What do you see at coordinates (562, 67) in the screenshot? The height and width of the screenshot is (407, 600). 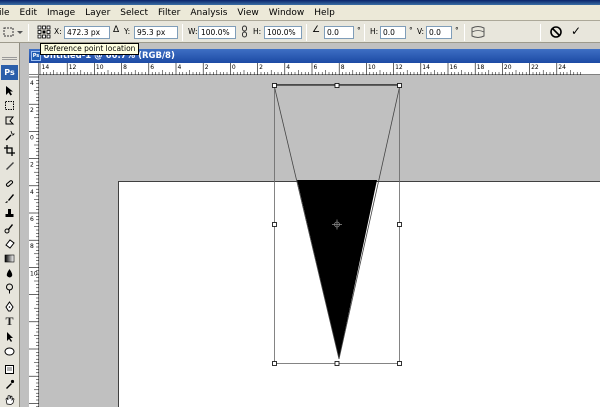 I see `ruler-label: 24` at bounding box center [562, 67].